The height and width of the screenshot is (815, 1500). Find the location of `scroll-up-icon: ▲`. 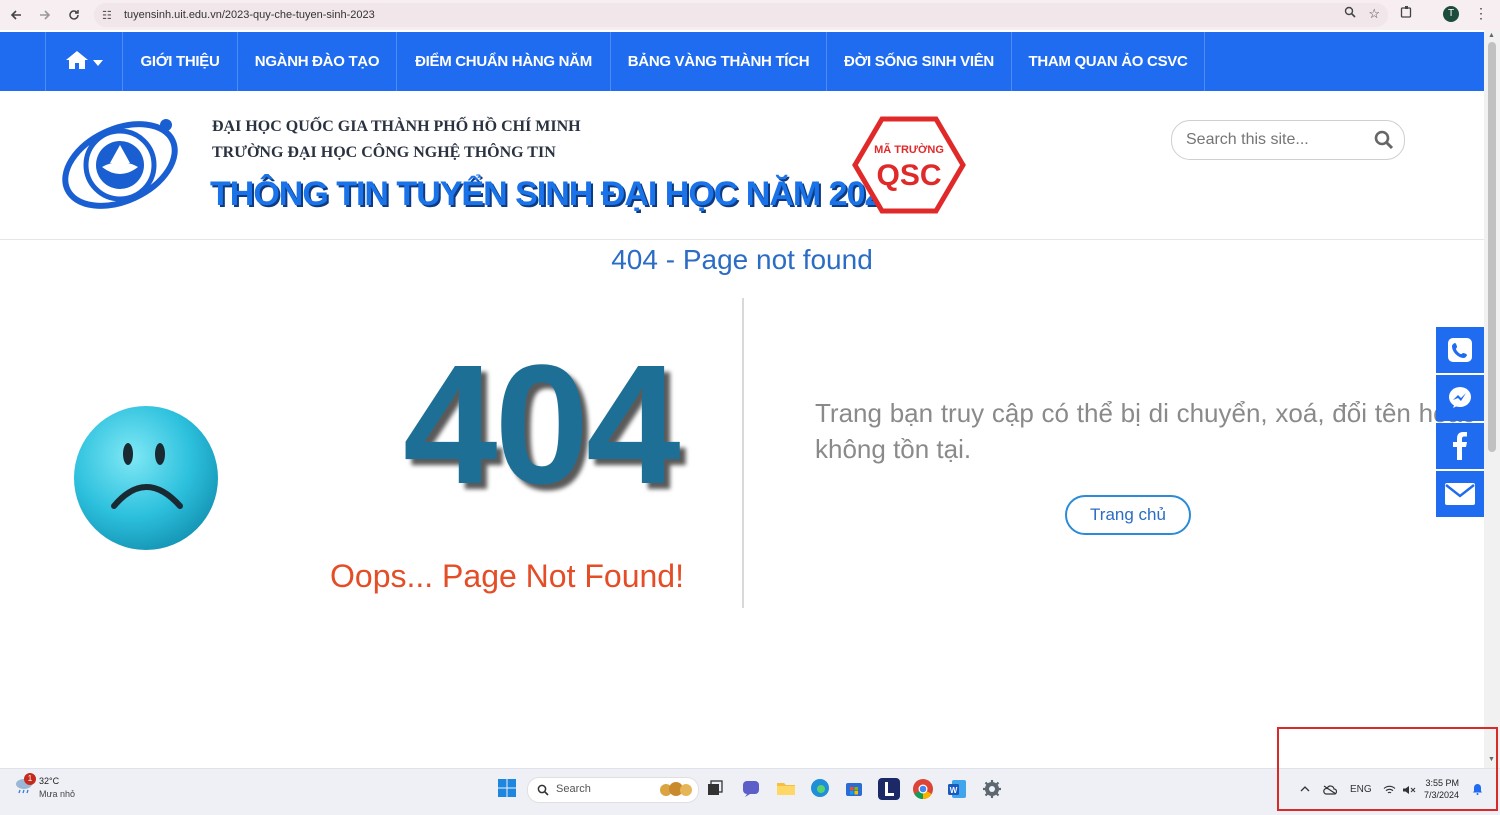

scroll-up-icon: ▲ is located at coordinates (1491, 35).